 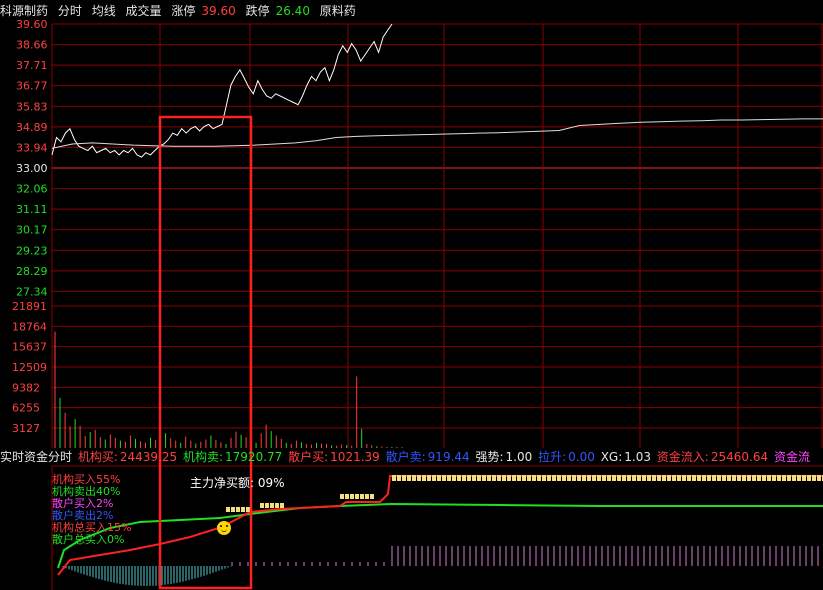 I want to click on pull-value: 0.00, so click(x=581, y=457).